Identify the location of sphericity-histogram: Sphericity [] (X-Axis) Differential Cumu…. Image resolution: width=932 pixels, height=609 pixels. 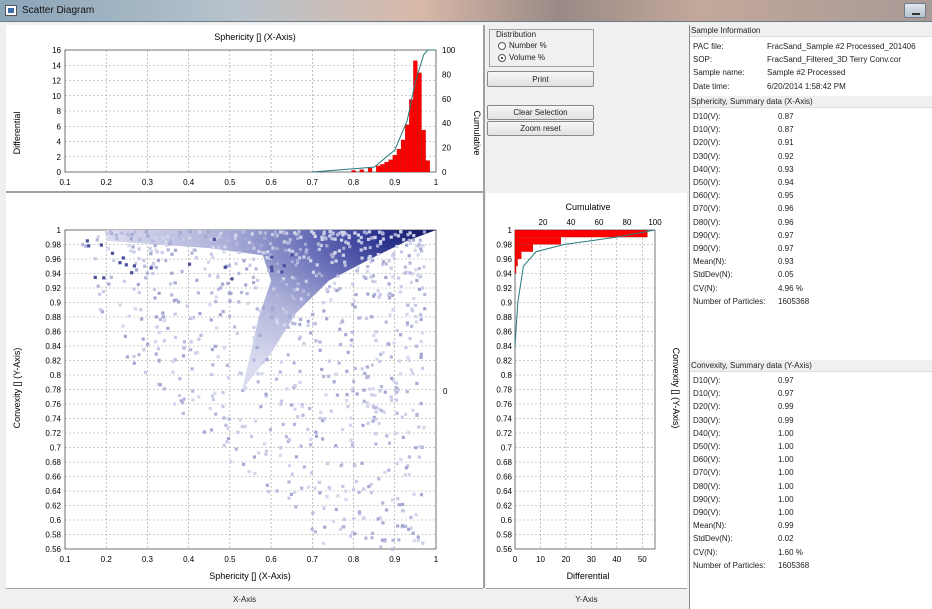
(244, 108).